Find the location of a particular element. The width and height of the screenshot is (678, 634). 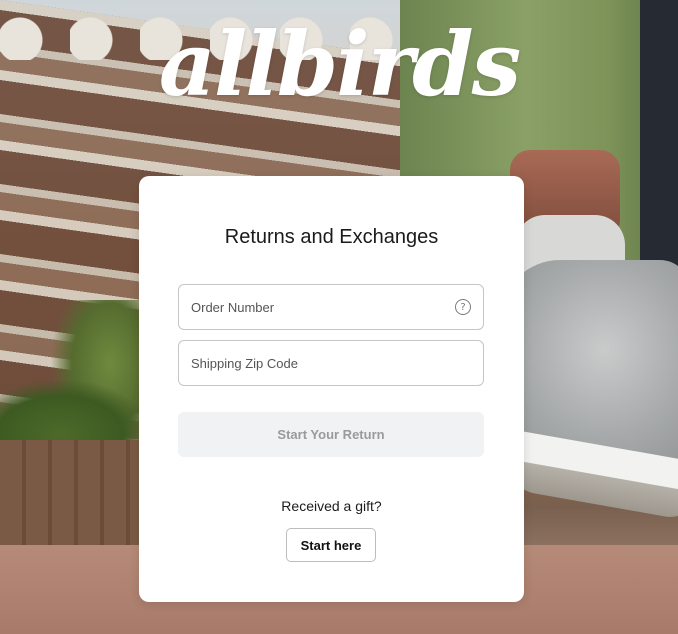

zip-code-field is located at coordinates (331, 363).